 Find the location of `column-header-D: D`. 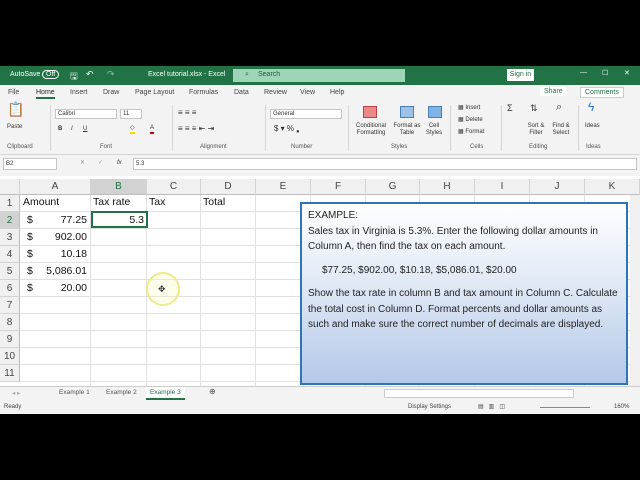

column-header-D: D is located at coordinates (228, 187).